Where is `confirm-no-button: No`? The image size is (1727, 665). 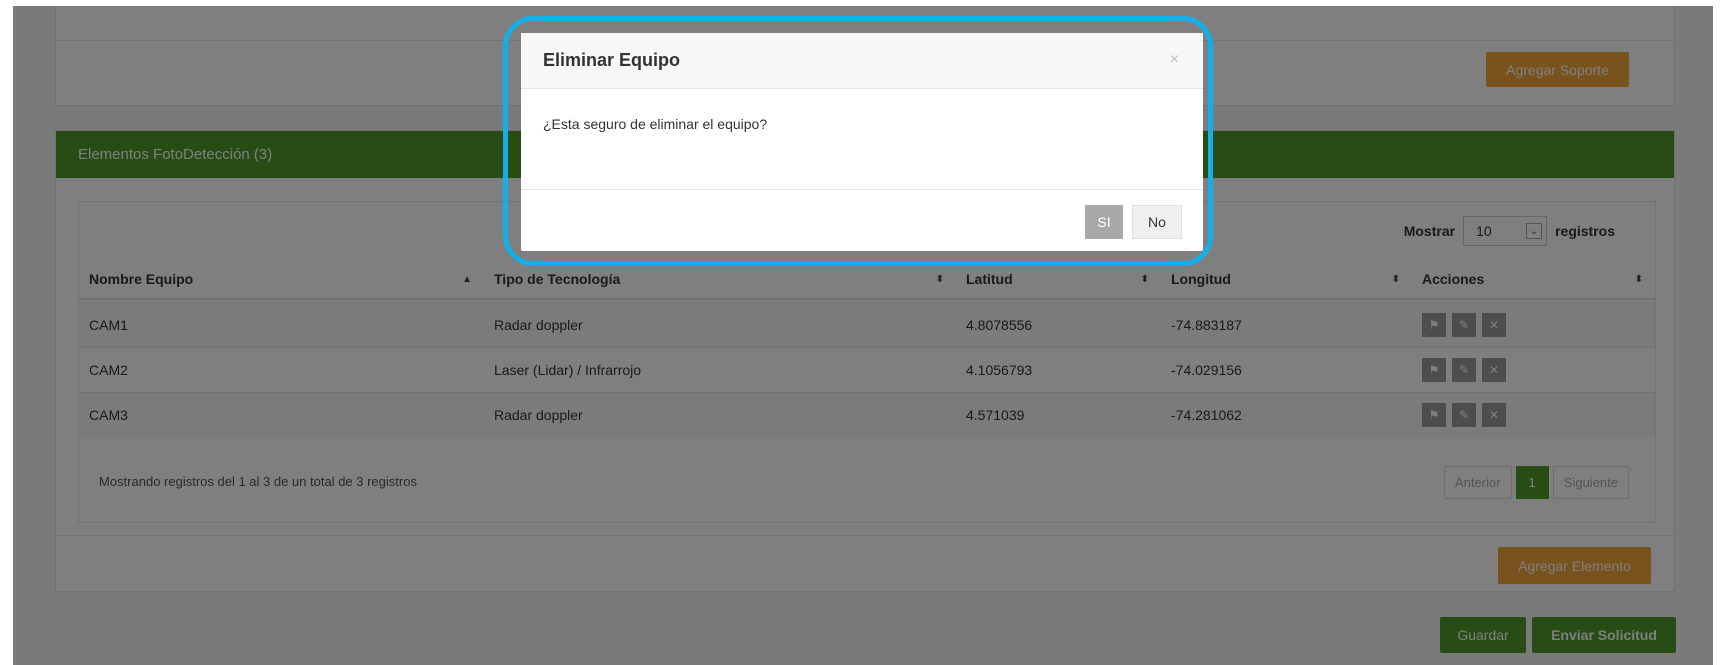 confirm-no-button: No is located at coordinates (1157, 222).